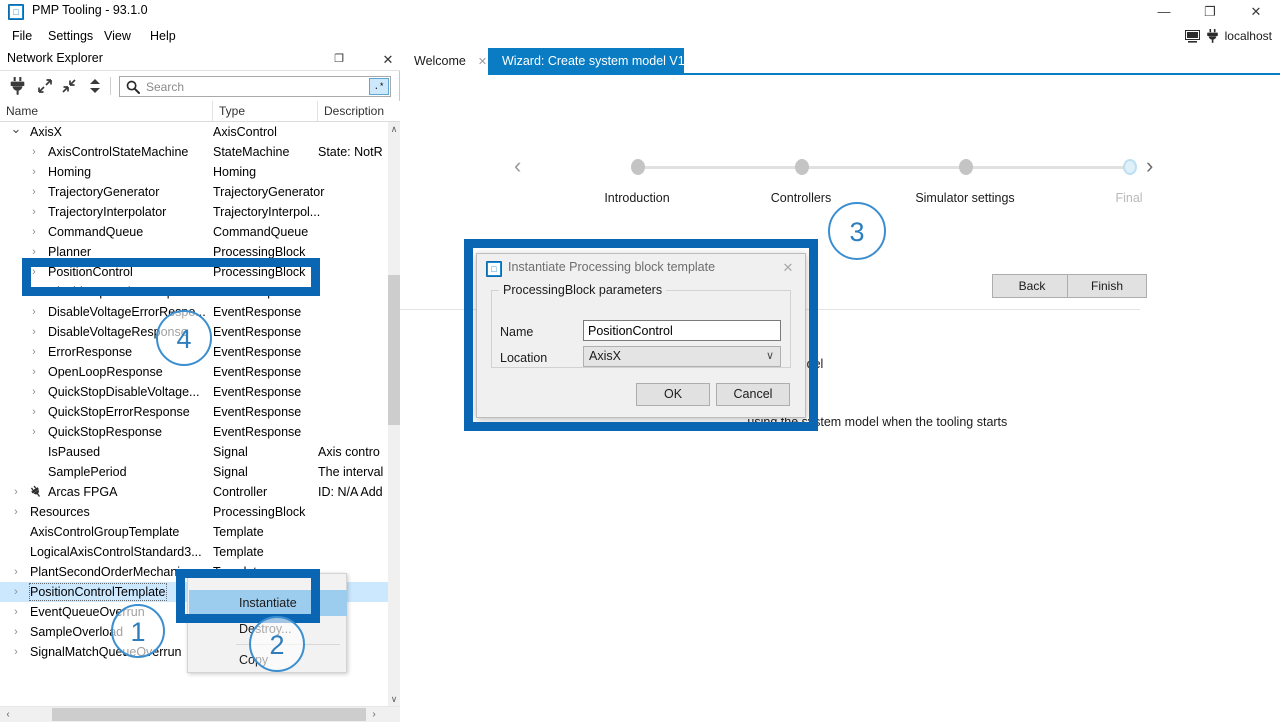  I want to click on tab-wizard-close-icon: ✕, so click(701, 62).